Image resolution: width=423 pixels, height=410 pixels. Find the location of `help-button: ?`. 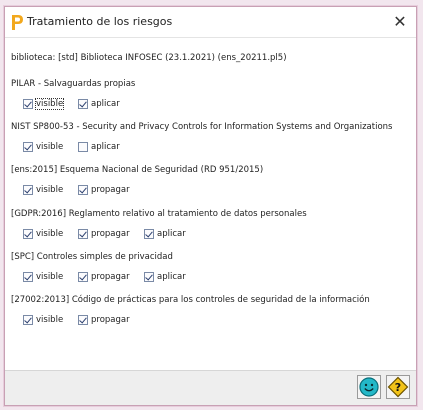

help-button: ? is located at coordinates (398, 387).